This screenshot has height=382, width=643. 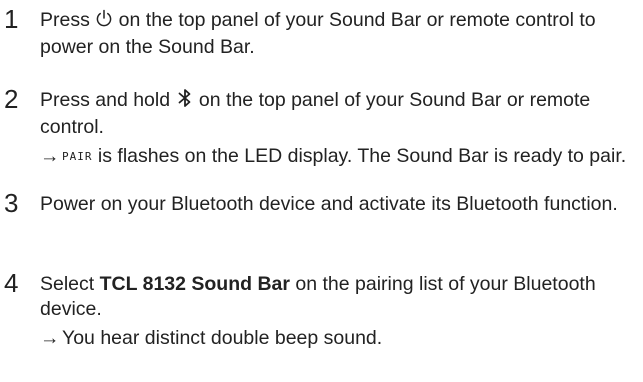 What do you see at coordinates (77, 156) in the screenshot?
I see `led-display-text: PAIR` at bounding box center [77, 156].